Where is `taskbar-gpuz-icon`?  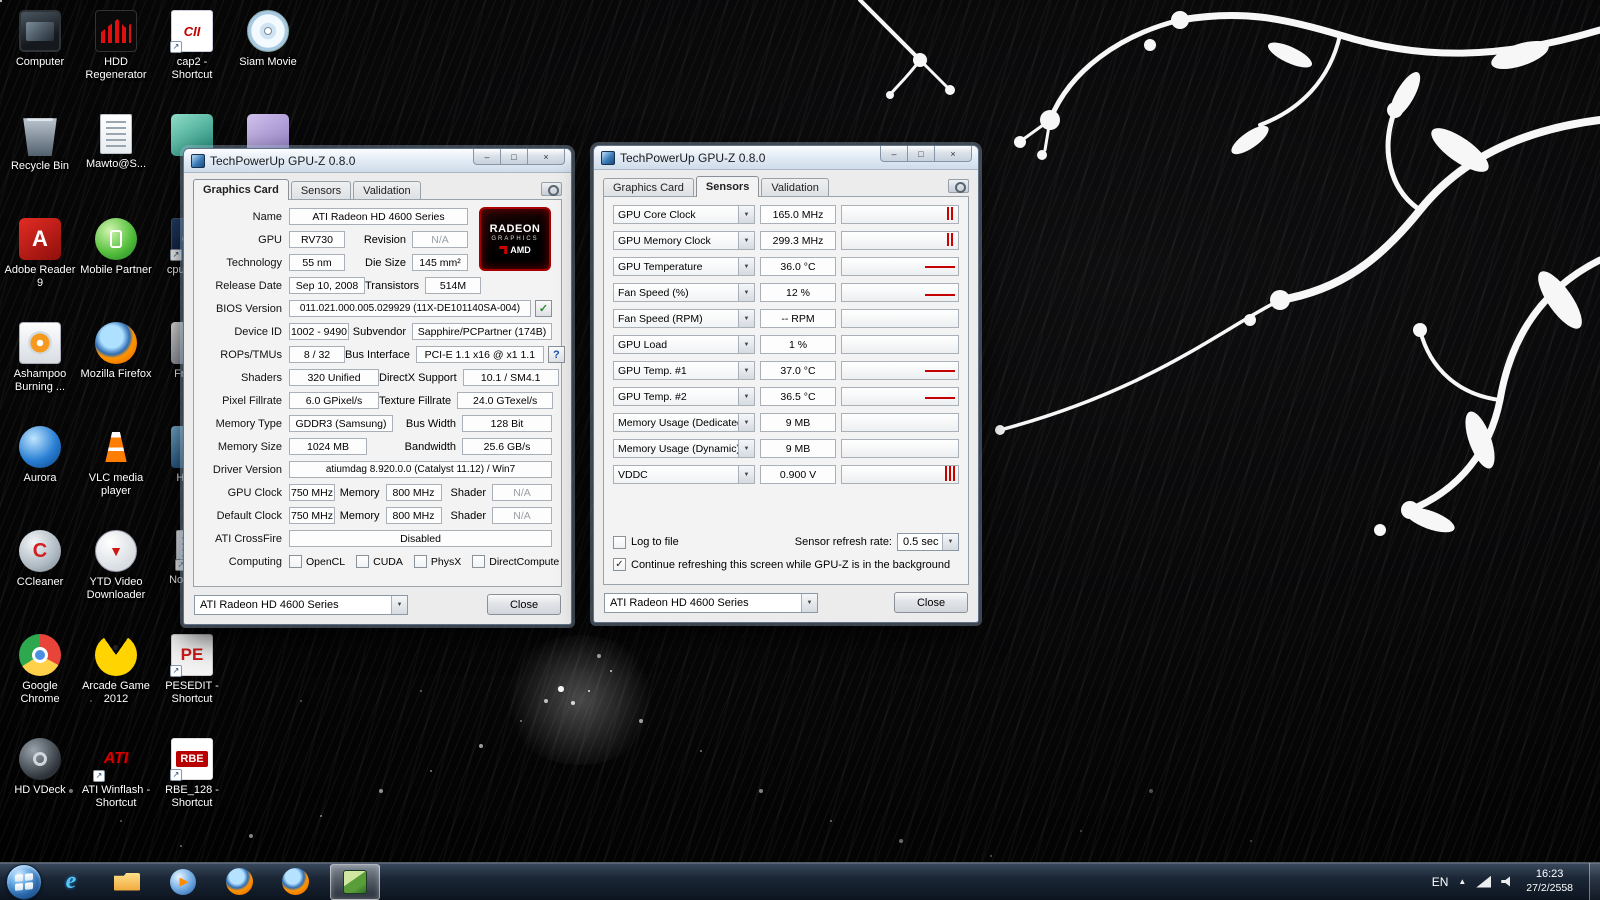
taskbar-gpuz-icon is located at coordinates (355, 881).